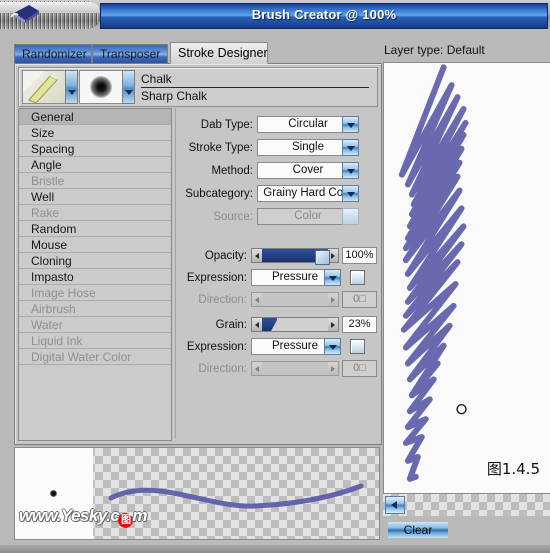 The image size is (550, 553). I want to click on method-row: Method: Cover, so click(276, 171).